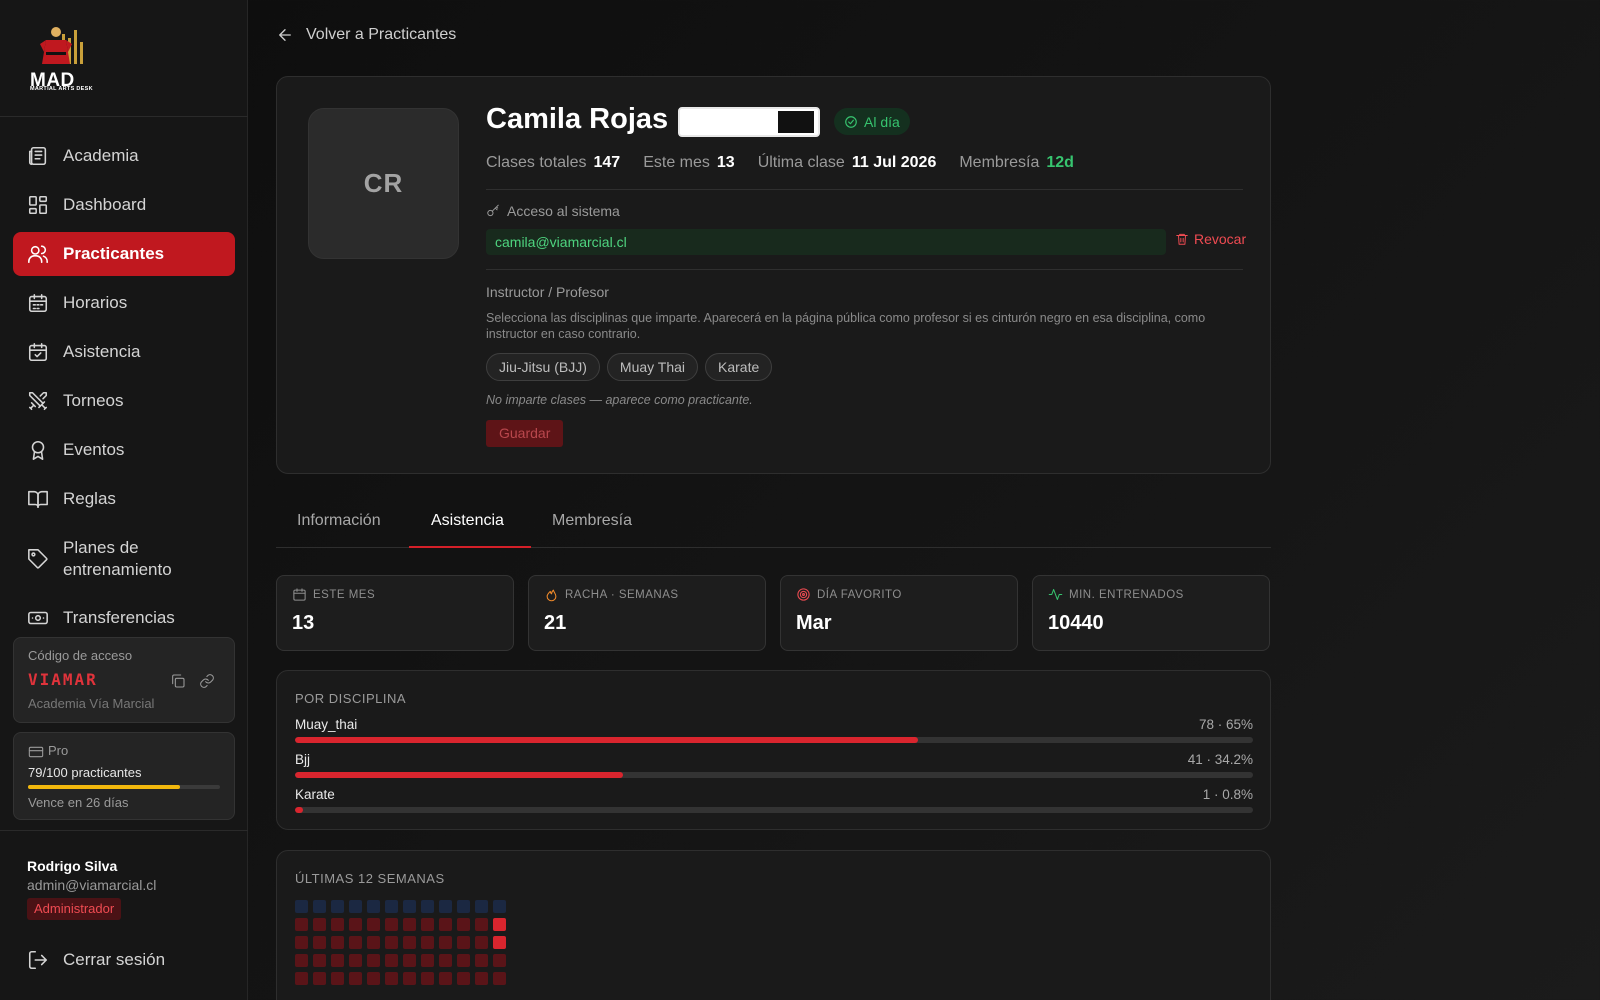  Describe the element at coordinates (395, 613) in the screenshot. I see `stat-card-this-month: ESTE MES 13` at that location.